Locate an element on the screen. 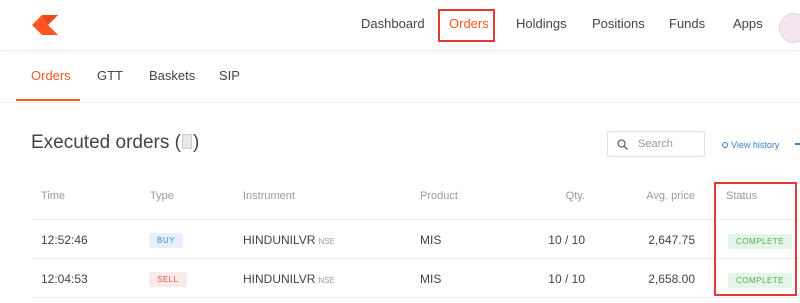  tab-orders: Orders is located at coordinates (51, 75).